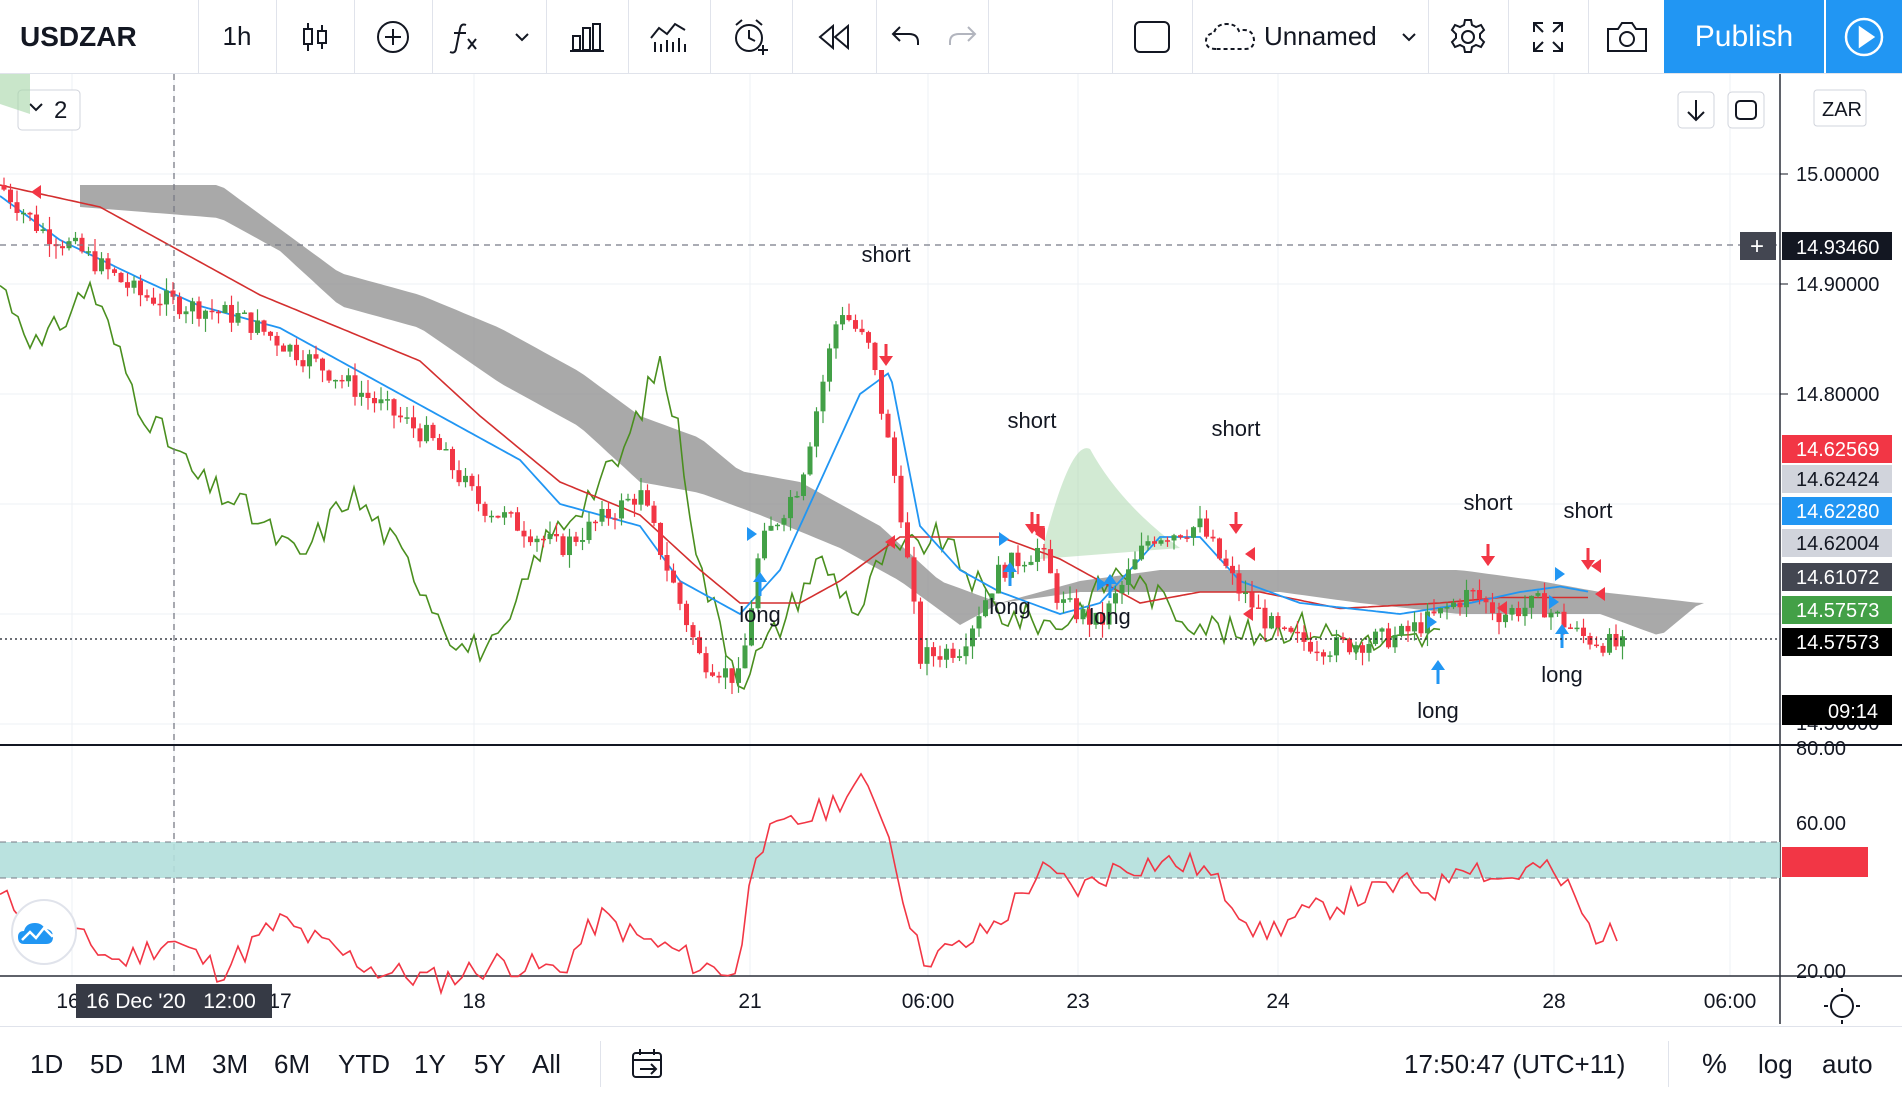 The height and width of the screenshot is (1100, 1902). I want to click on range-5d-button: 5D, so click(106, 1063).